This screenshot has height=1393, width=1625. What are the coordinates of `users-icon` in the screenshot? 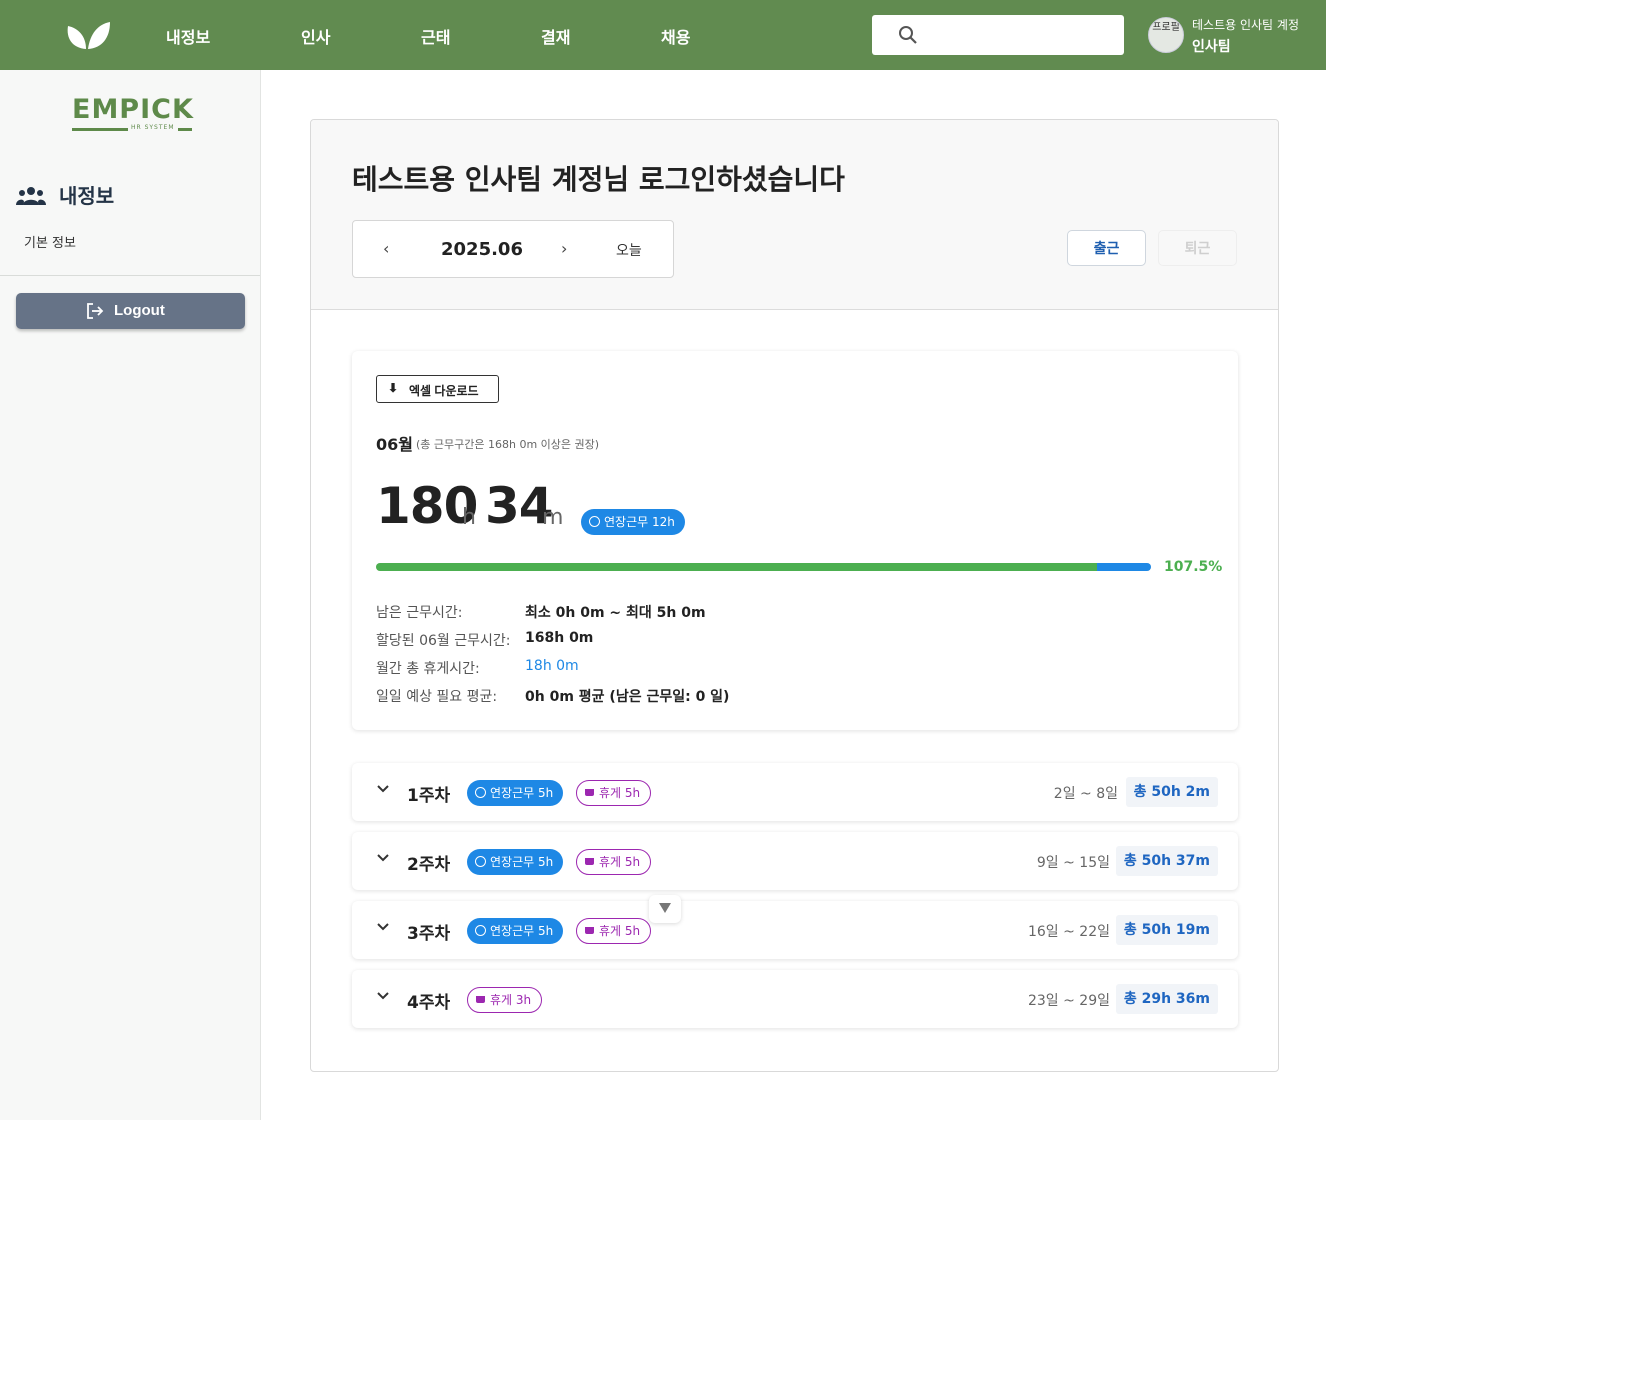 It's located at (31, 196).